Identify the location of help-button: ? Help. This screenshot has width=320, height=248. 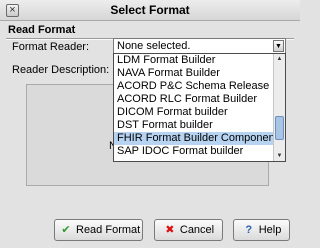
(261, 230).